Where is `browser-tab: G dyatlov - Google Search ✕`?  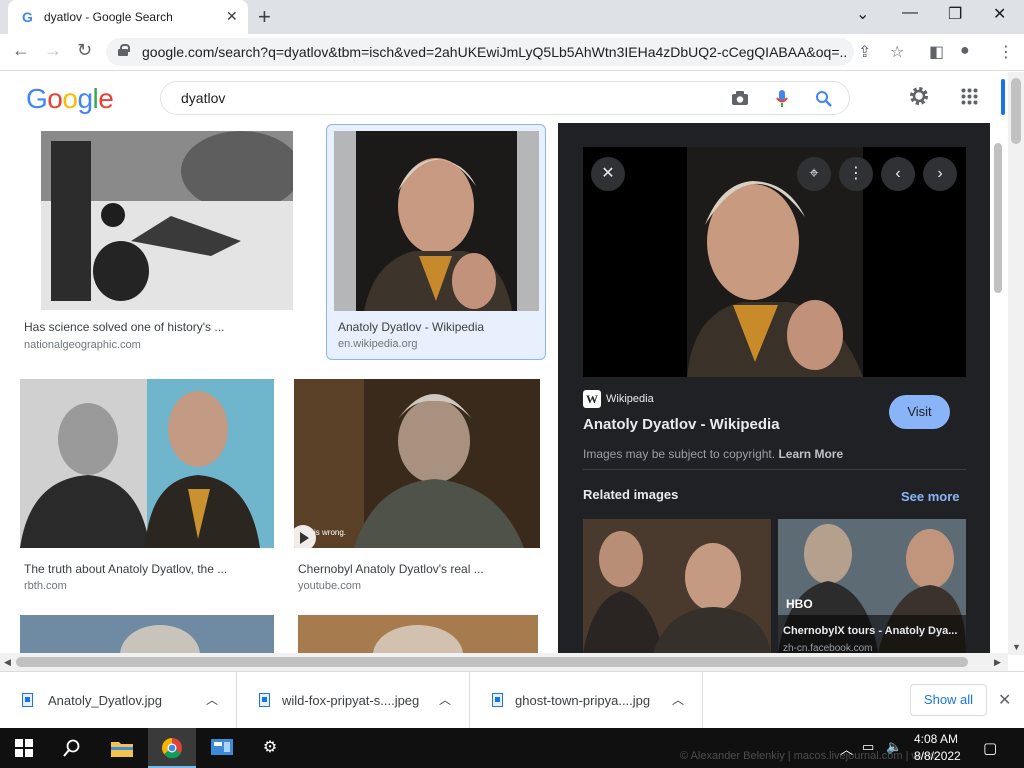
browser-tab: G dyatlov - Google Search ✕ is located at coordinates (128, 17).